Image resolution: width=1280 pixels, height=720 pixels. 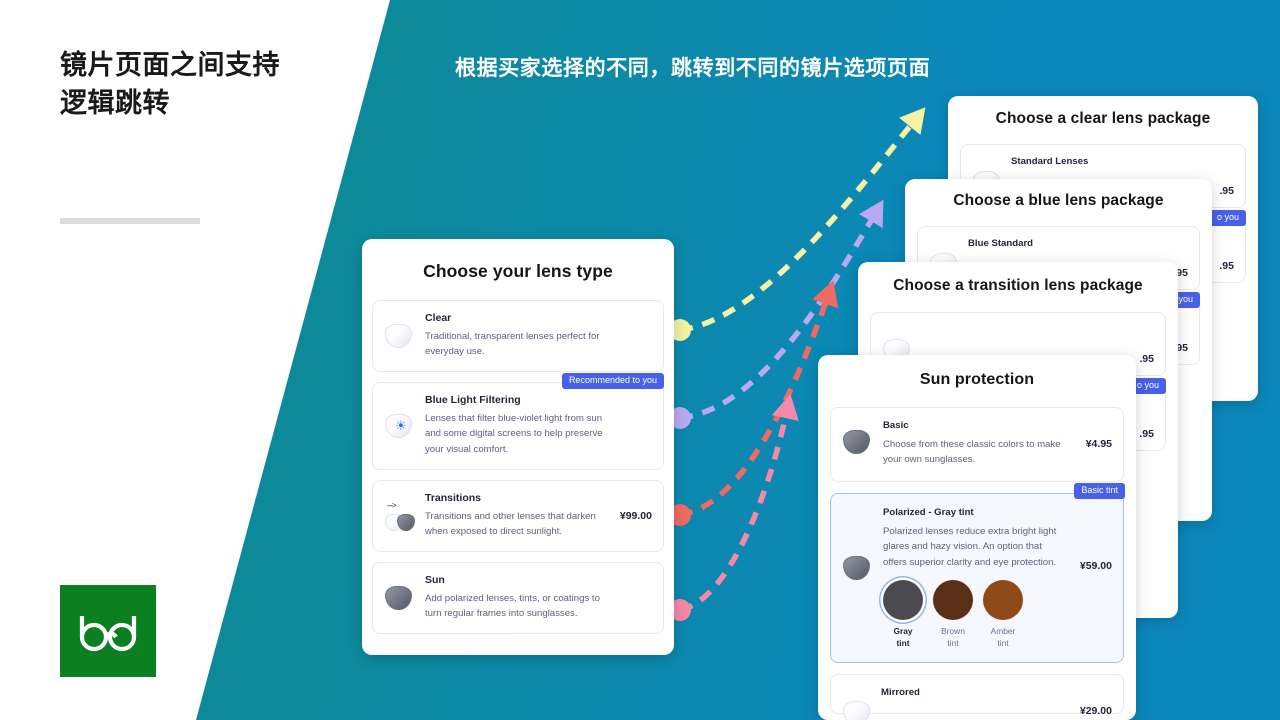 I want to click on recommended-badge: Recommended to you, so click(x=612, y=381).